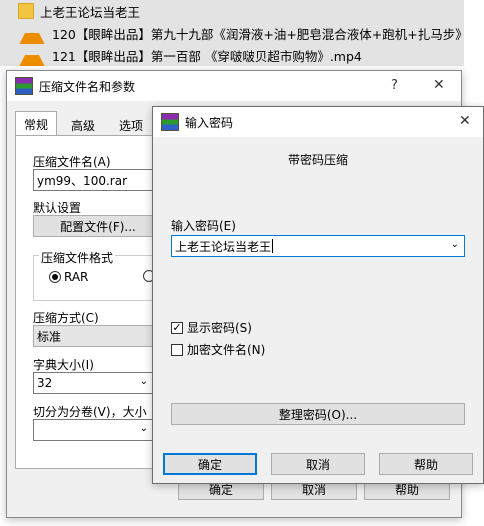  What do you see at coordinates (66, 318) in the screenshot?
I see `method-label: 压缩方式(C)` at bounding box center [66, 318].